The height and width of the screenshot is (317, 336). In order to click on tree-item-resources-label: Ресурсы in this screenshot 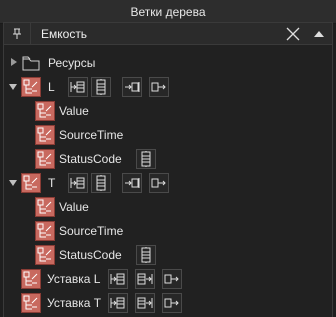, I will do `click(71, 63)`.